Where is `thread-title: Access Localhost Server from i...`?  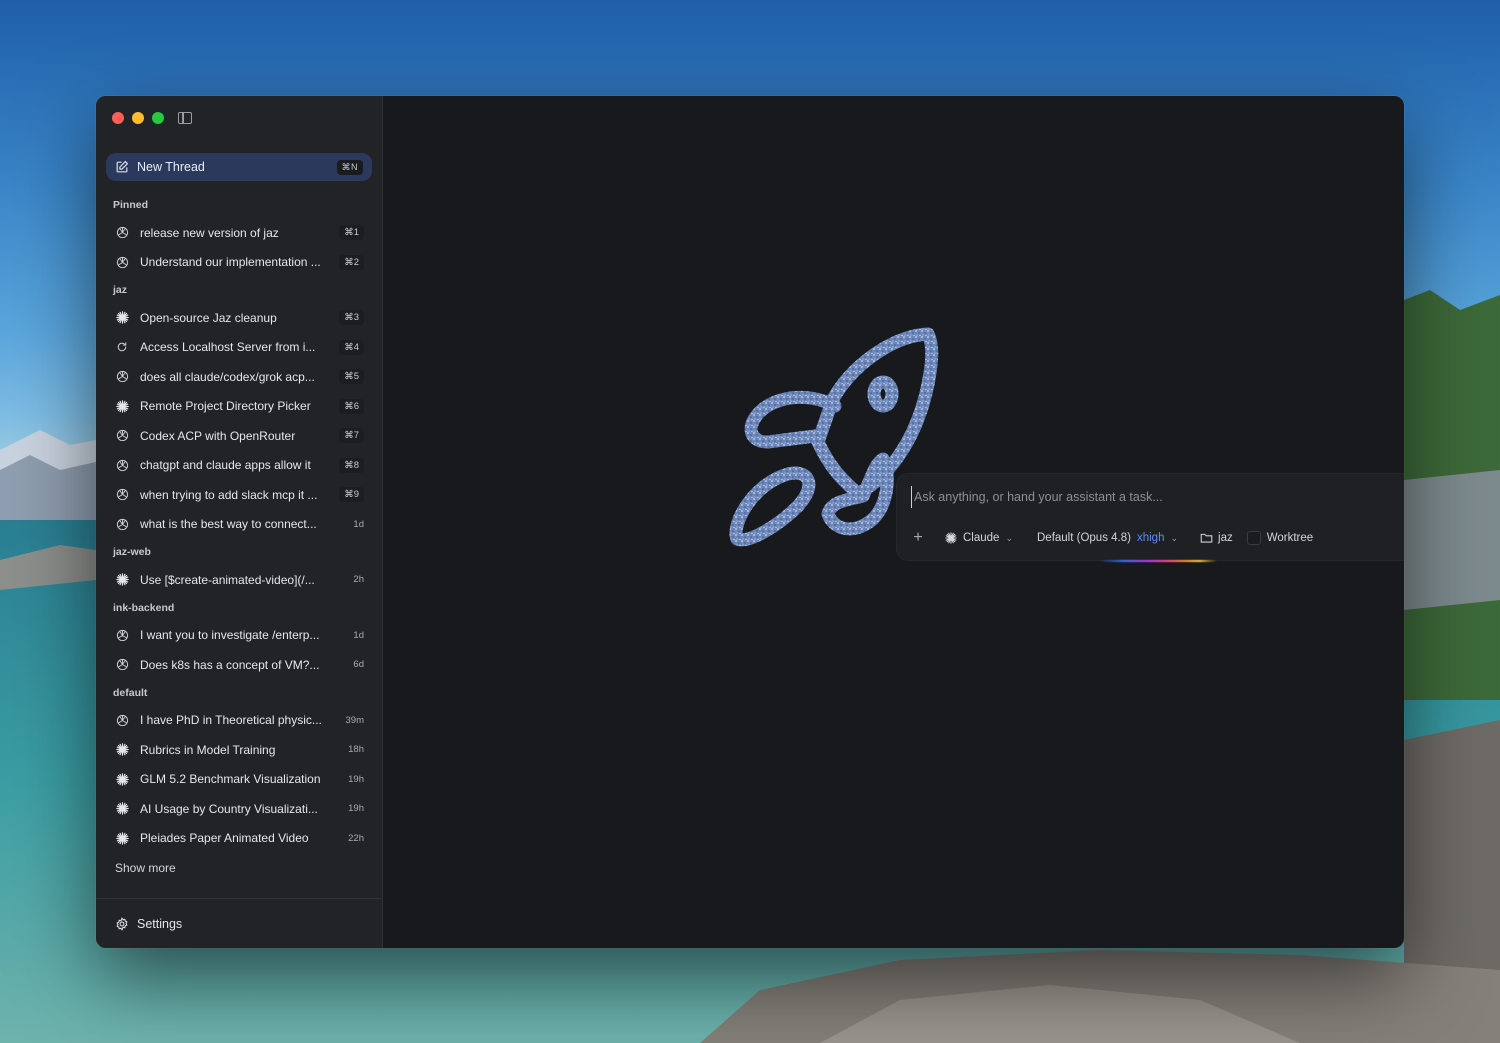 thread-title: Access Localhost Server from i... is located at coordinates (228, 347).